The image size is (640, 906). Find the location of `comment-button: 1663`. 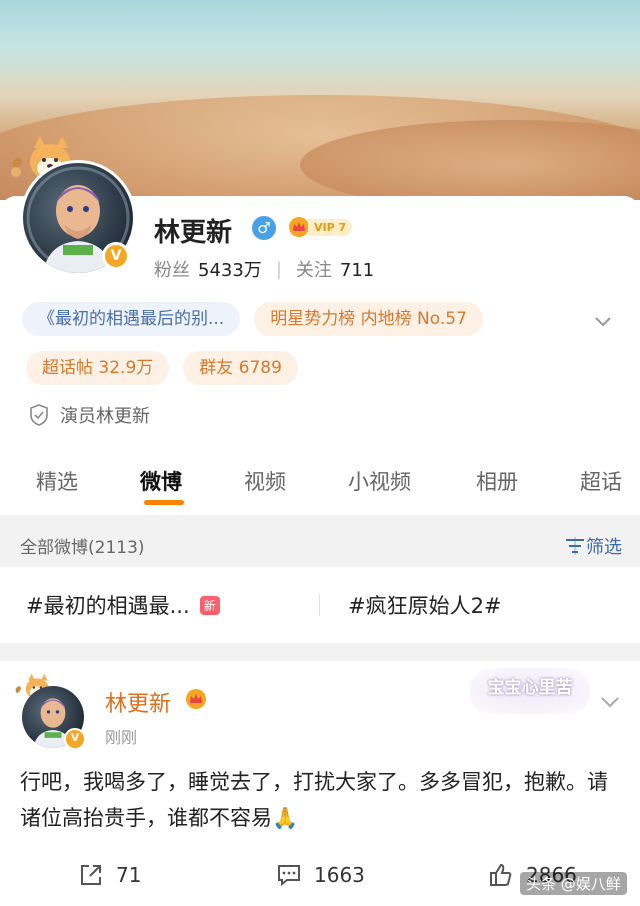

comment-button: 1663 is located at coordinates (320, 875).